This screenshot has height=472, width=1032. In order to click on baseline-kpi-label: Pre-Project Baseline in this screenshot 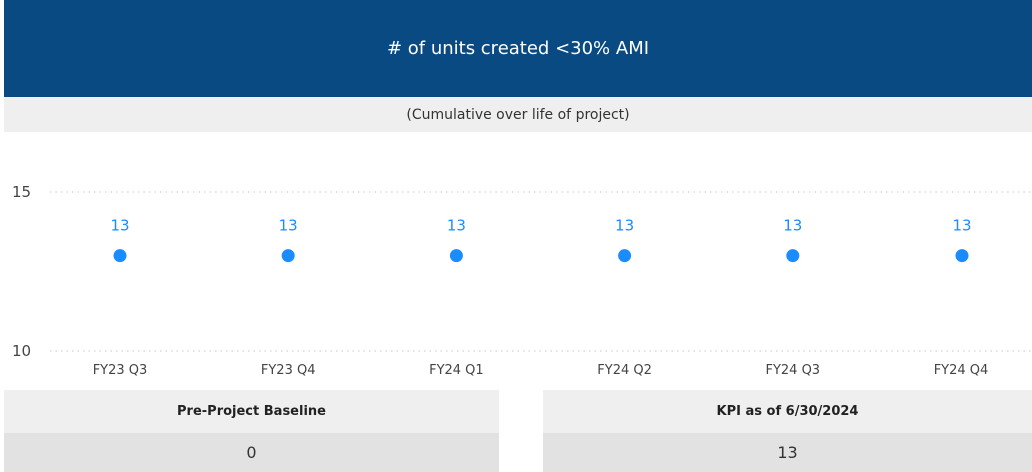, I will do `click(251, 411)`.